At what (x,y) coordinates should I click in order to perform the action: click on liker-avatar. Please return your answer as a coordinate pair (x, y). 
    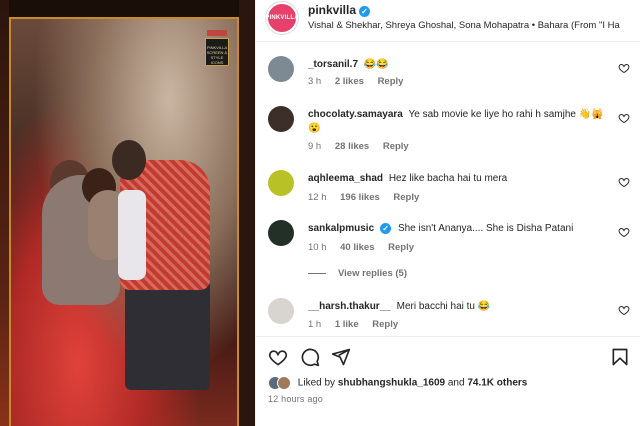
    Looking at the image, I should click on (284, 383).